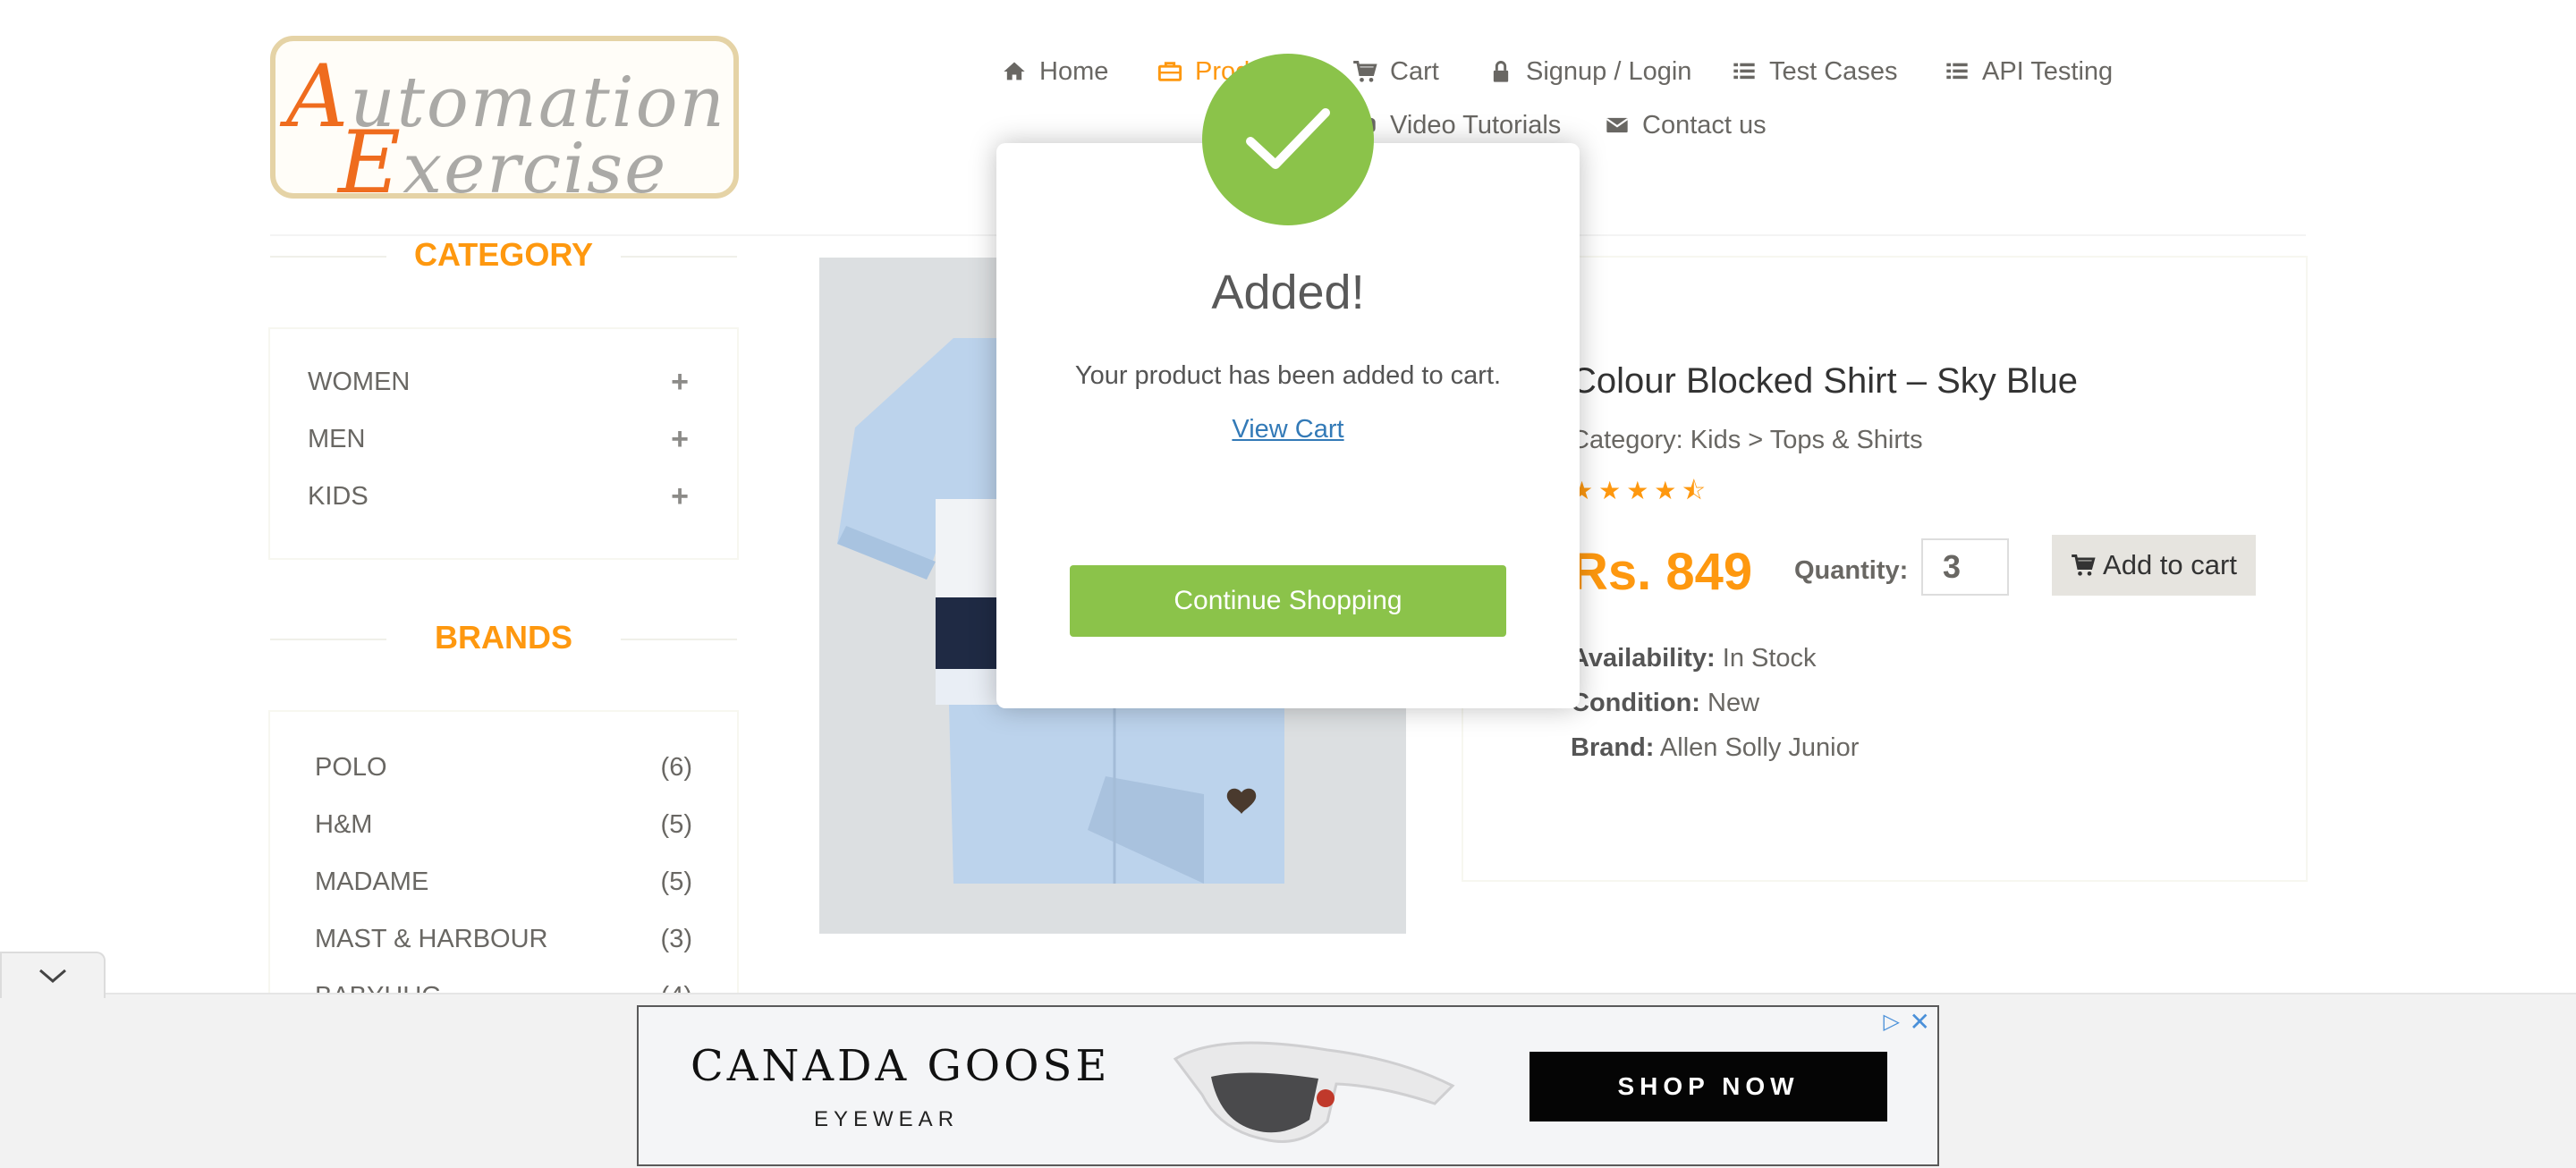 This screenshot has width=2576, height=1168. I want to click on availability-row: Availability: In Stock, so click(1694, 658).